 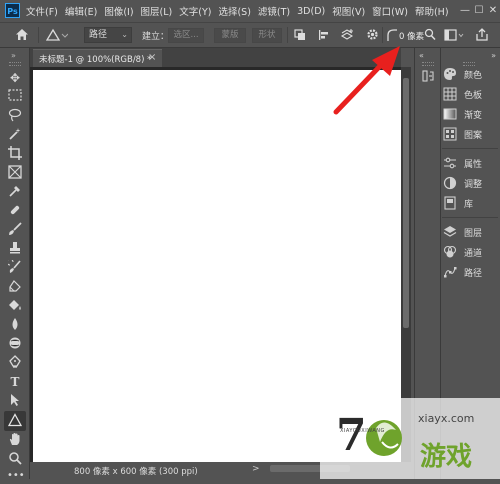 What do you see at coordinates (15, 135) in the screenshot?
I see `magic-wand-icon` at bounding box center [15, 135].